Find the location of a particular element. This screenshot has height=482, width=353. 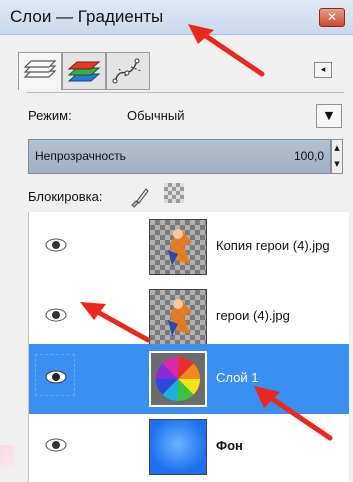

layers-icon is located at coordinates (40, 69).